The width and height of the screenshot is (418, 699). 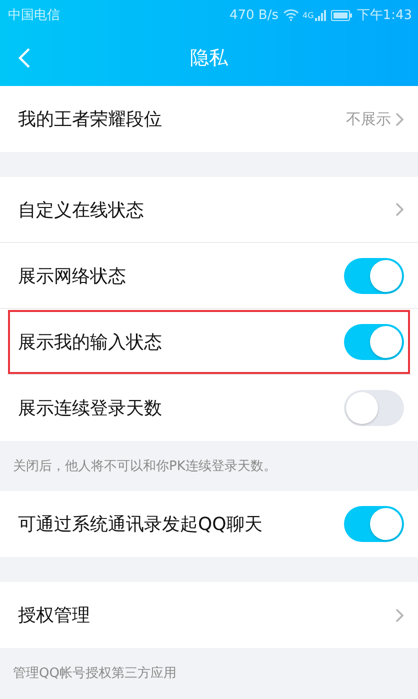 I want to click on hint-text: 关闭后，他人将不可以和你PK连续登录天数。, so click(x=145, y=467).